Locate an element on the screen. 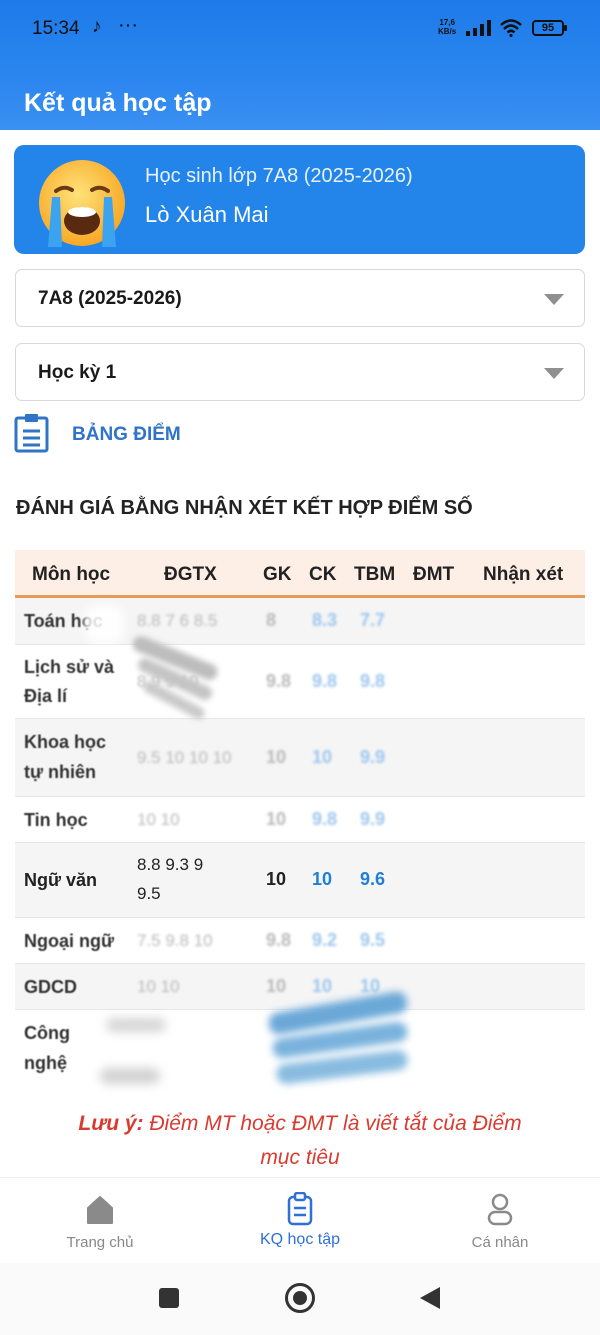 The height and width of the screenshot is (1335, 600). home-button-icon is located at coordinates (300, 1298).